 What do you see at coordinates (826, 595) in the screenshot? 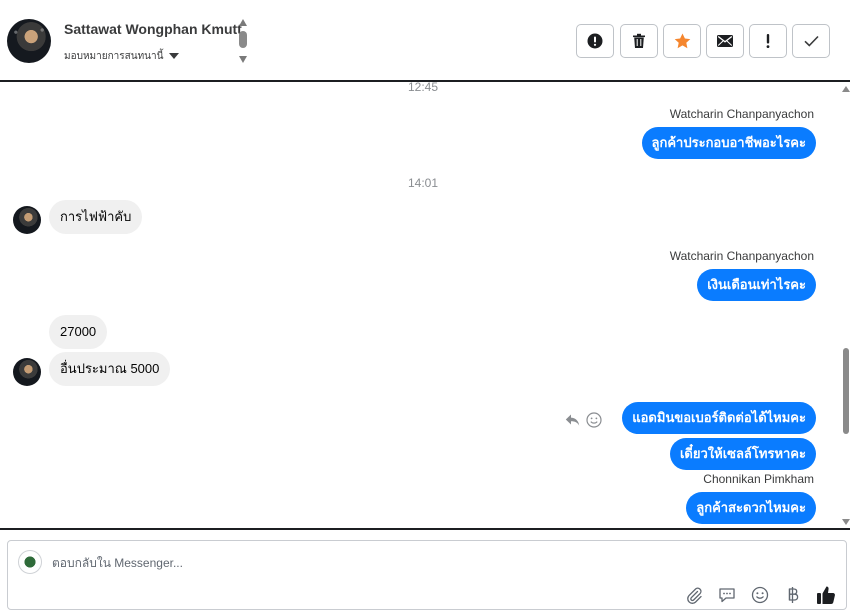
I see `thumbs-up-icon` at bounding box center [826, 595].